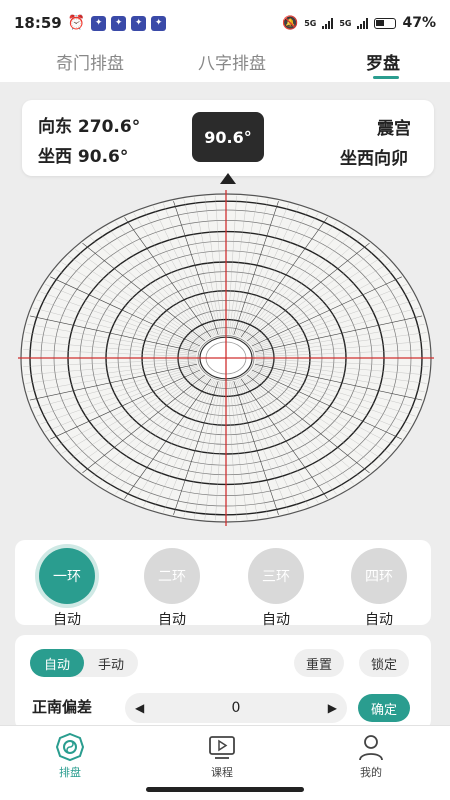 The image size is (450, 800). What do you see at coordinates (225, 23) in the screenshot?
I see `status-bar: 18:59 ⏰ ✦ ✦ ✦ ✦ 🔕 5G 5G 47%` at bounding box center [225, 23].